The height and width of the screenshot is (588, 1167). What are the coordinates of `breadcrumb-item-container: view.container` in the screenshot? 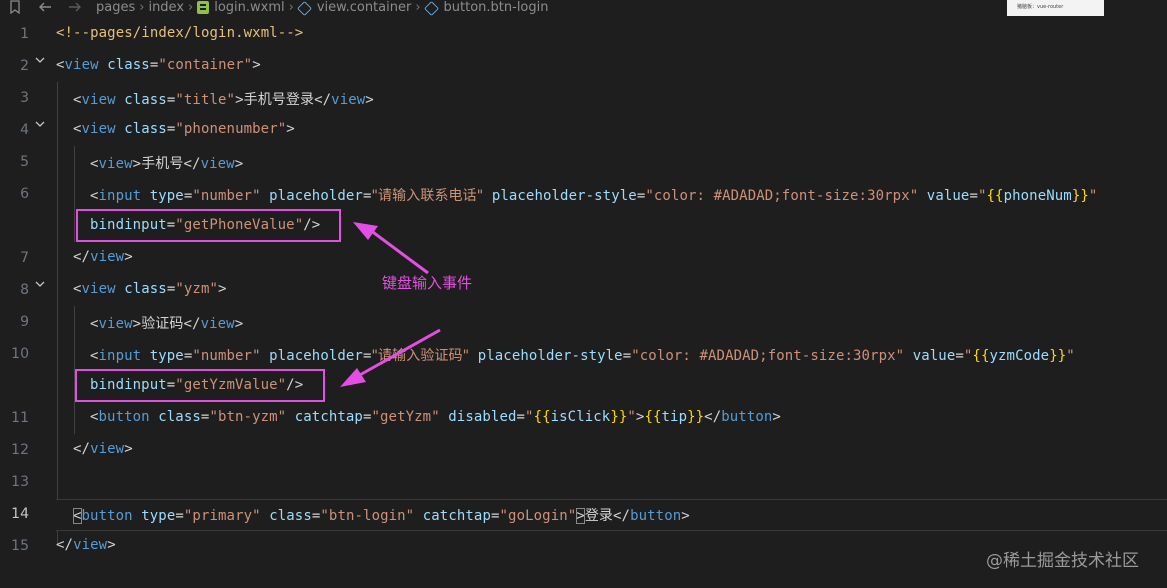 It's located at (364, 8).